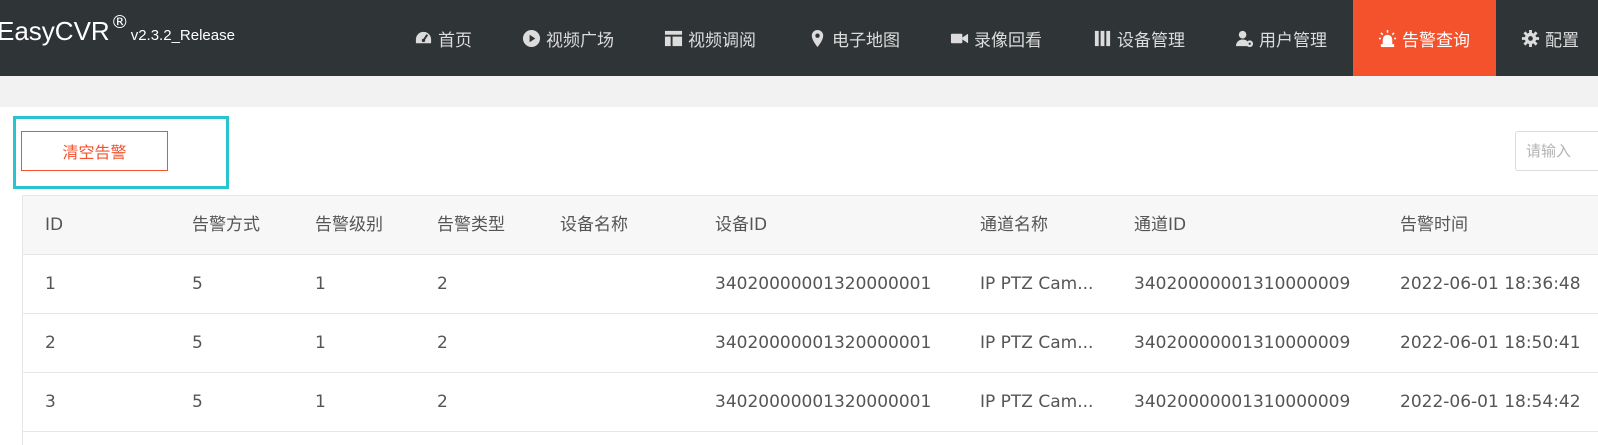  What do you see at coordinates (1530, 38) in the screenshot?
I see `gear-icon` at bounding box center [1530, 38].